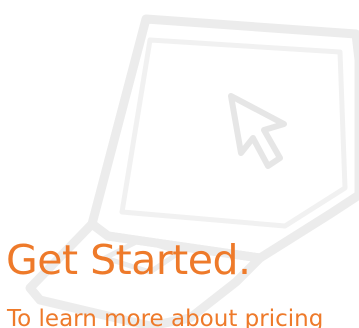  What do you see at coordinates (257, 131) in the screenshot?
I see `cursor-arrow-icon` at bounding box center [257, 131].